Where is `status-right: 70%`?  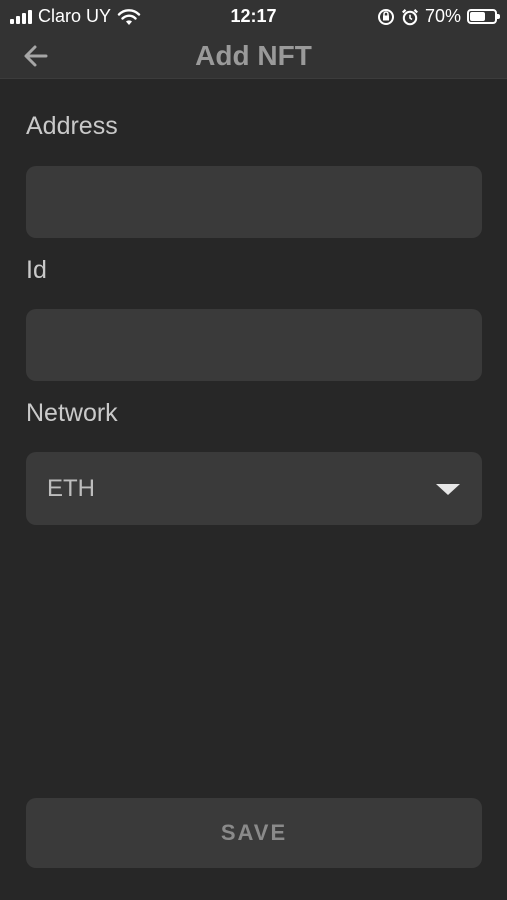
status-right: 70% is located at coordinates (438, 16).